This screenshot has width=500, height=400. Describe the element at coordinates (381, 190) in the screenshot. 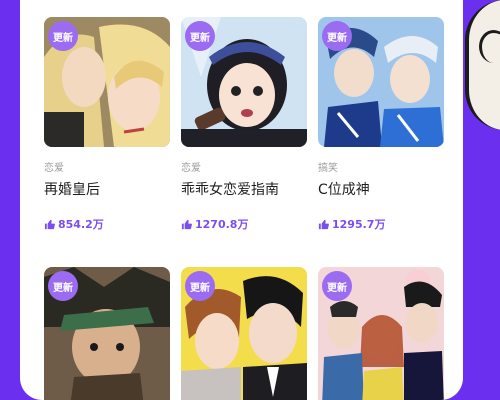

I see `comic-title: C位成神` at that location.